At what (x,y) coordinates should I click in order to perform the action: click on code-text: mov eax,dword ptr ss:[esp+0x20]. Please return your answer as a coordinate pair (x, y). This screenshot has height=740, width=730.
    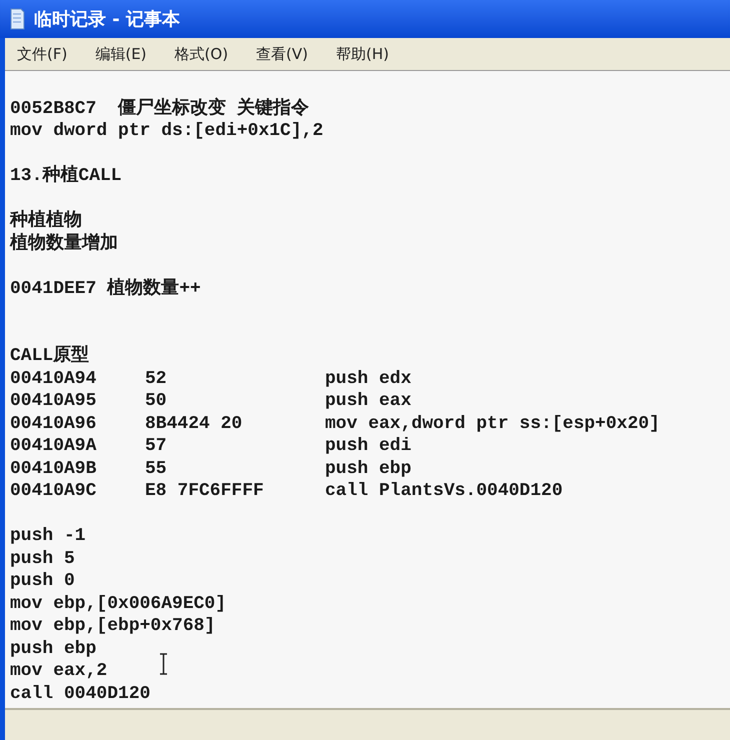
    Looking at the image, I should click on (492, 423).